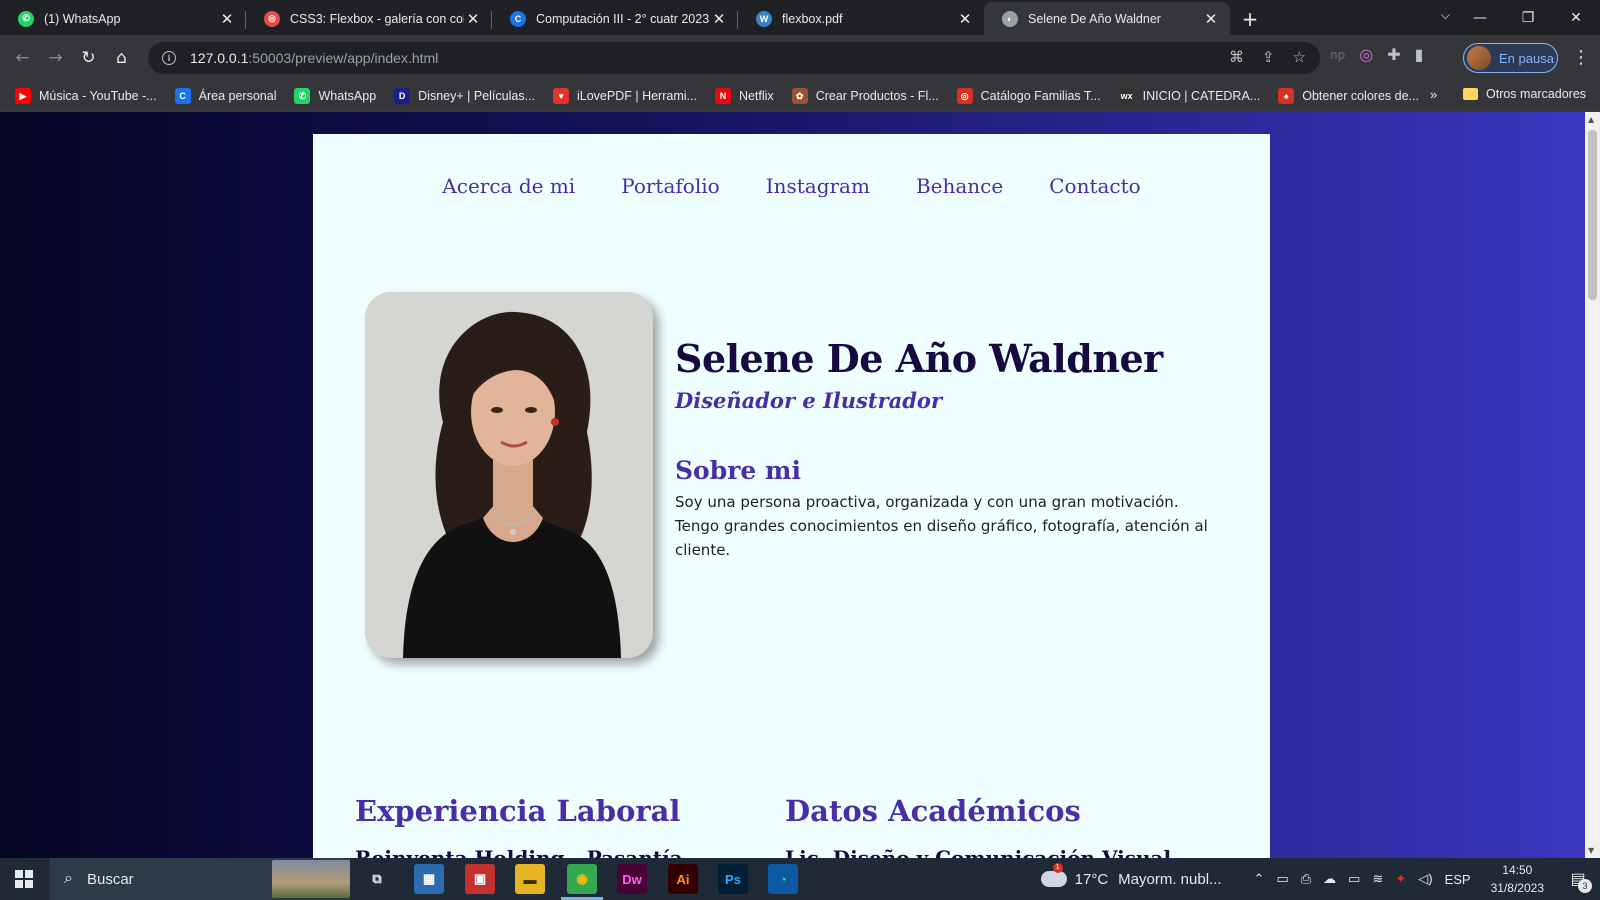 The height and width of the screenshot is (900, 1600). I want to click on share-icon: ⇪, so click(1268, 57).